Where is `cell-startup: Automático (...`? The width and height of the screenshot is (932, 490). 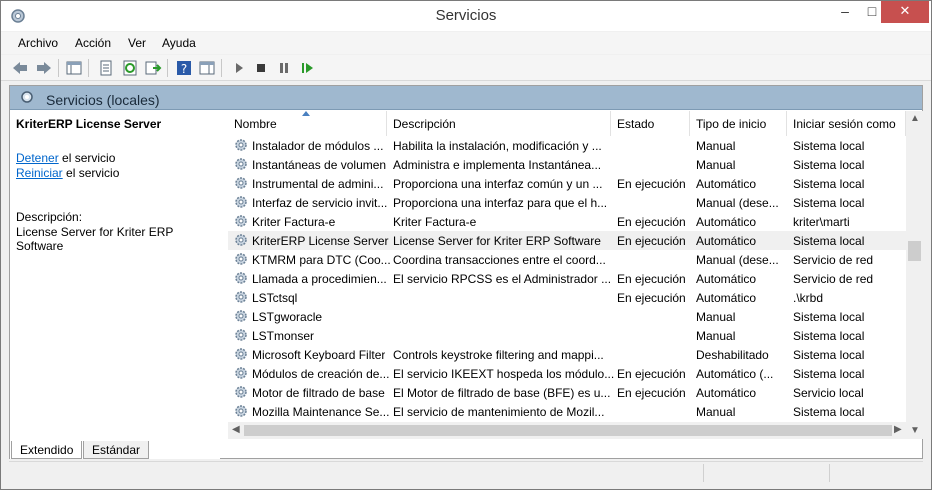 cell-startup: Automático (... is located at coordinates (735, 374).